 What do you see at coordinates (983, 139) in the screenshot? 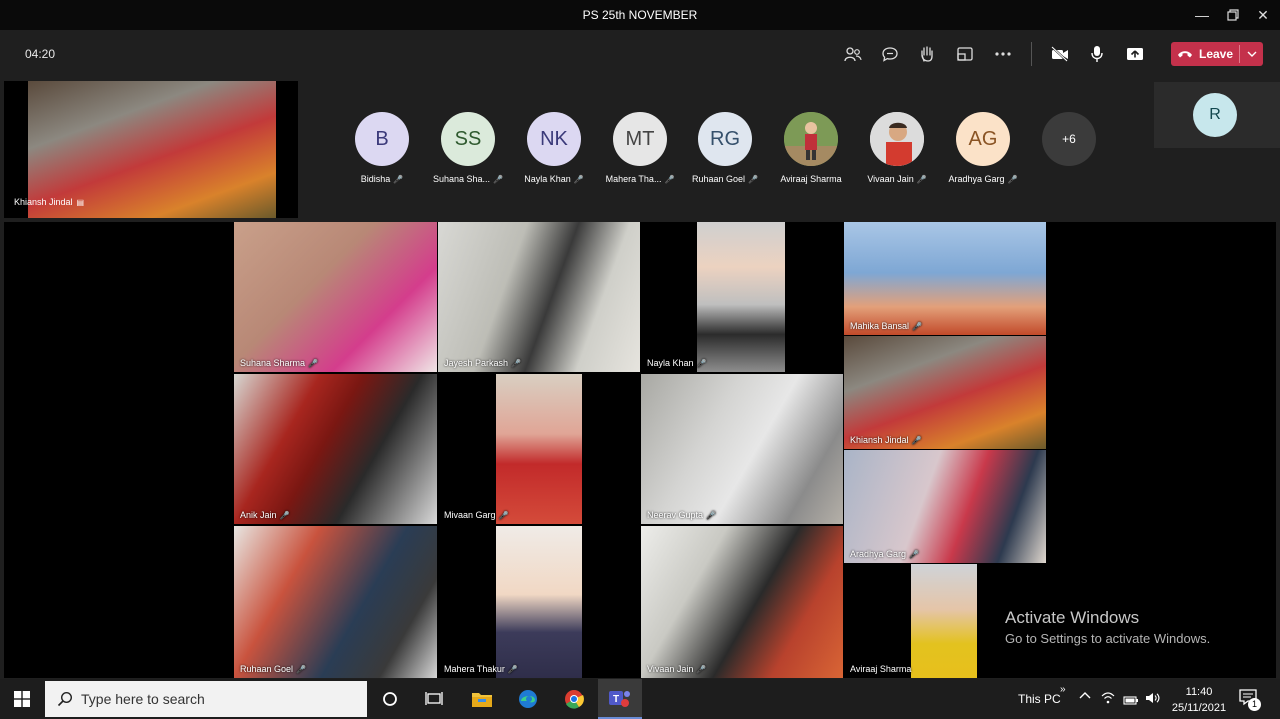
I see `avatar-aradhya: AG` at bounding box center [983, 139].